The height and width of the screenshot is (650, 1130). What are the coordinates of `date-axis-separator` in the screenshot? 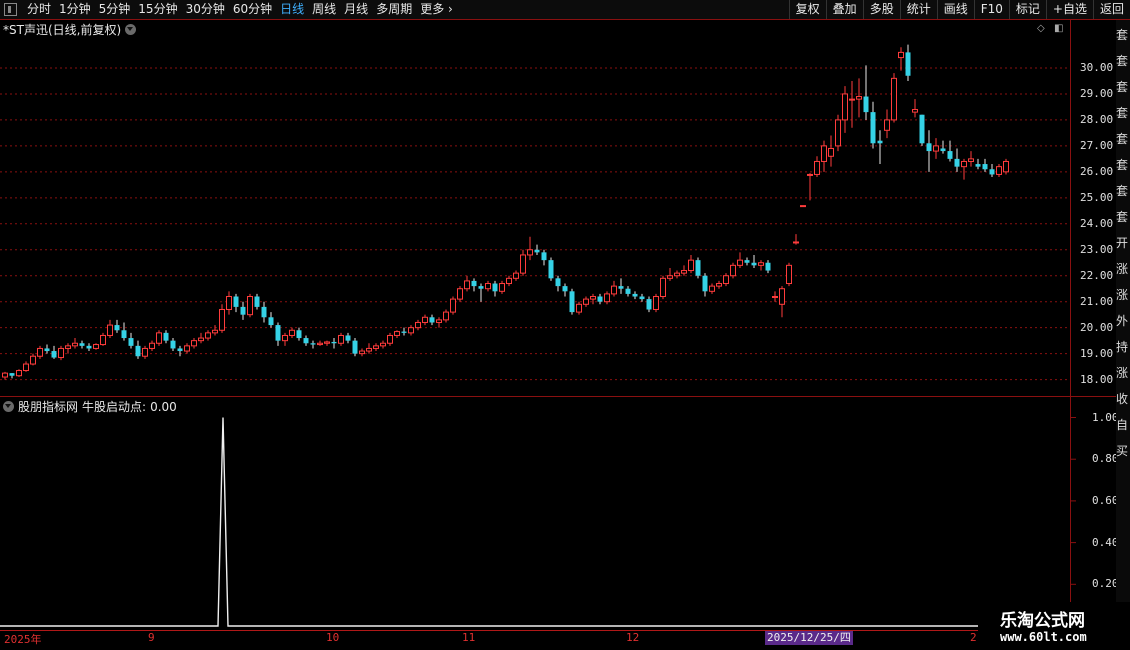 It's located at (558, 630).